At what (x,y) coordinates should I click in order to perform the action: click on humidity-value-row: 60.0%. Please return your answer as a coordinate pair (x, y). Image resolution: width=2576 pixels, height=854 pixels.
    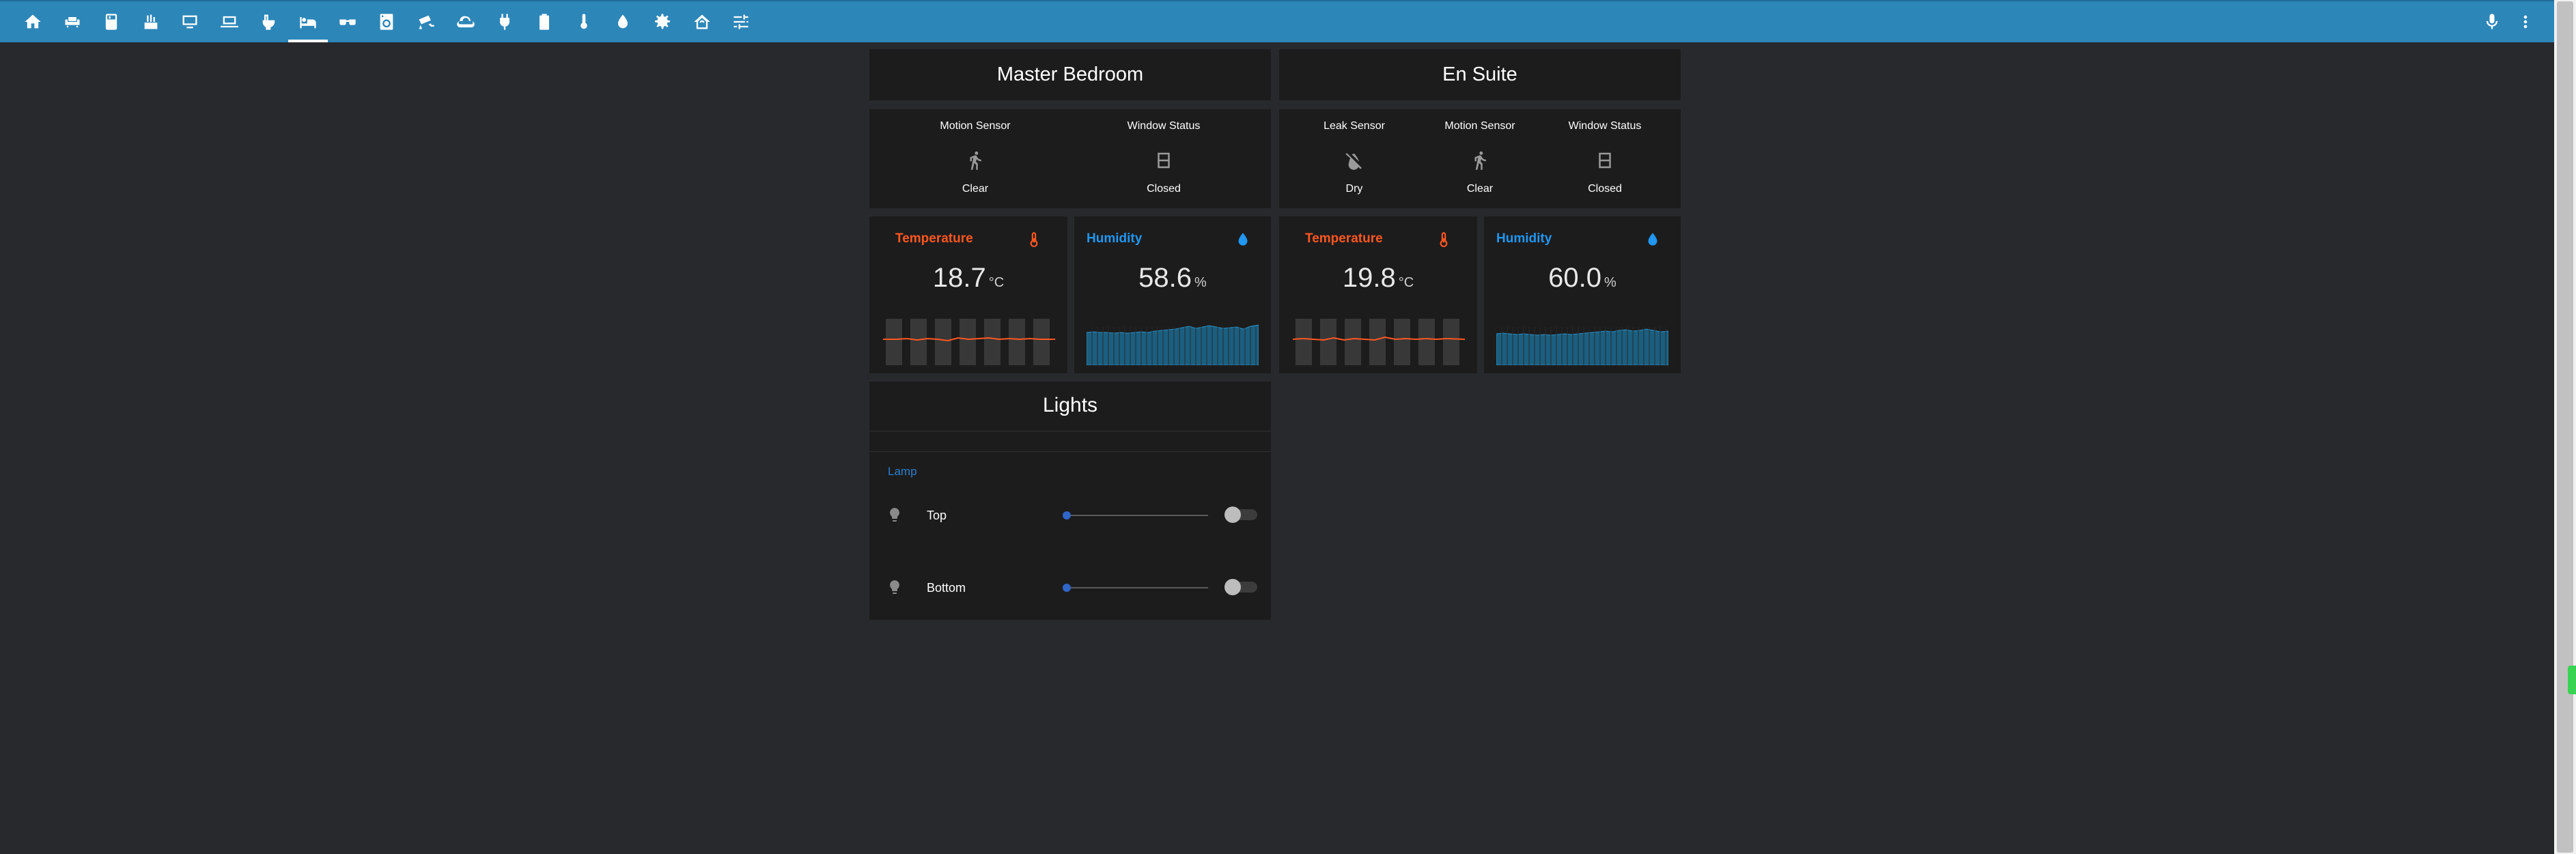
    Looking at the image, I should click on (1582, 278).